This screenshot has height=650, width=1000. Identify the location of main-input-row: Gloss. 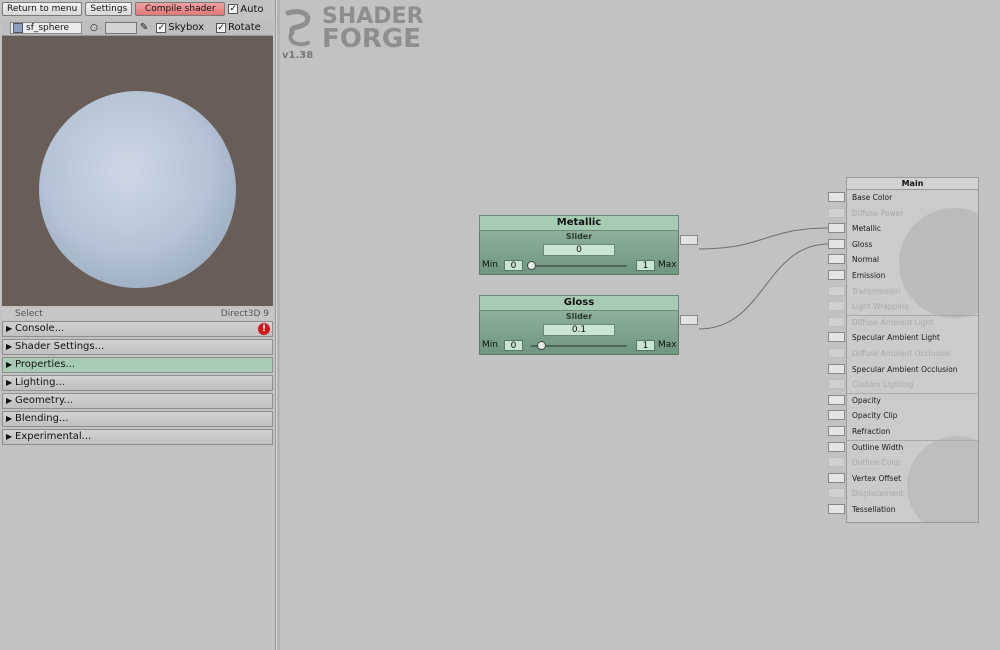
(862, 244).